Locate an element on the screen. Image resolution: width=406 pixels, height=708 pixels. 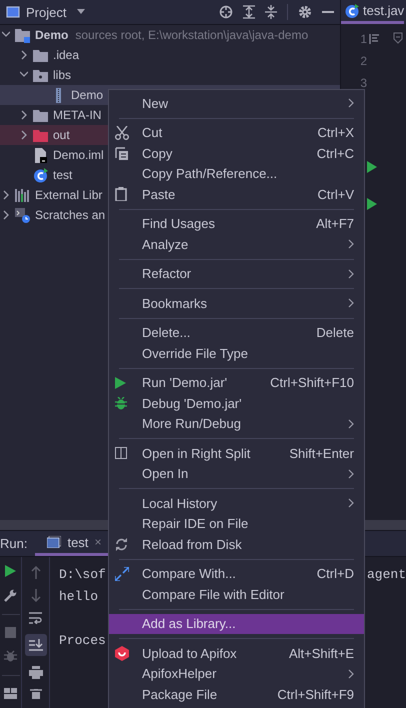
shortcut-label: Delete is located at coordinates (335, 332).